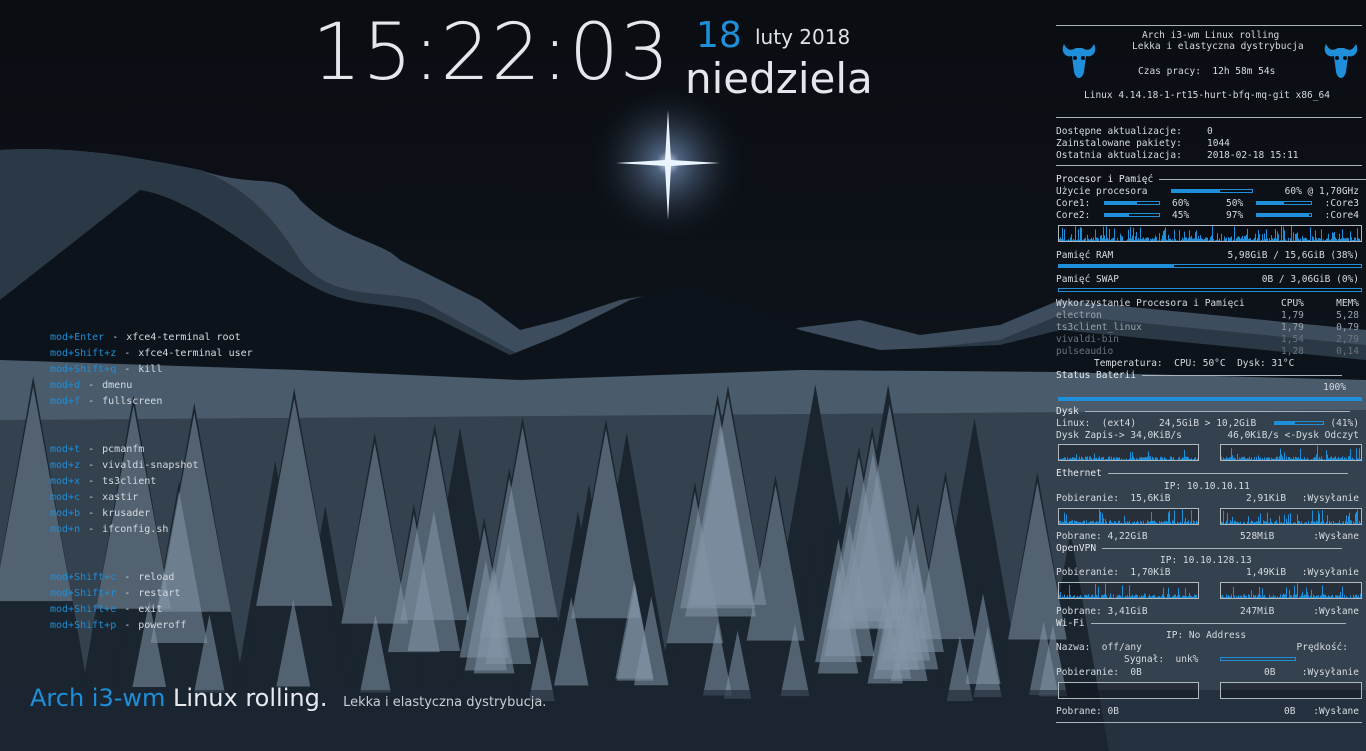 This screenshot has width=1366, height=751. I want to click on keybind-desc: xfce4-terminal user, so click(195, 353).